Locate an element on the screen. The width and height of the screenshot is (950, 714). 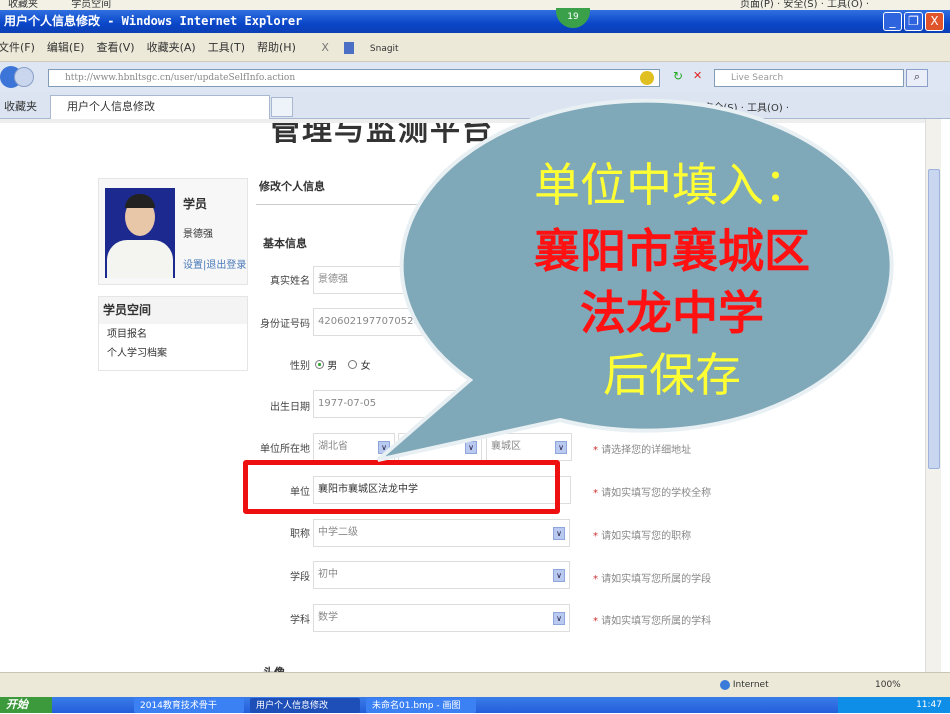
compat-icon is located at coordinates (647, 78).